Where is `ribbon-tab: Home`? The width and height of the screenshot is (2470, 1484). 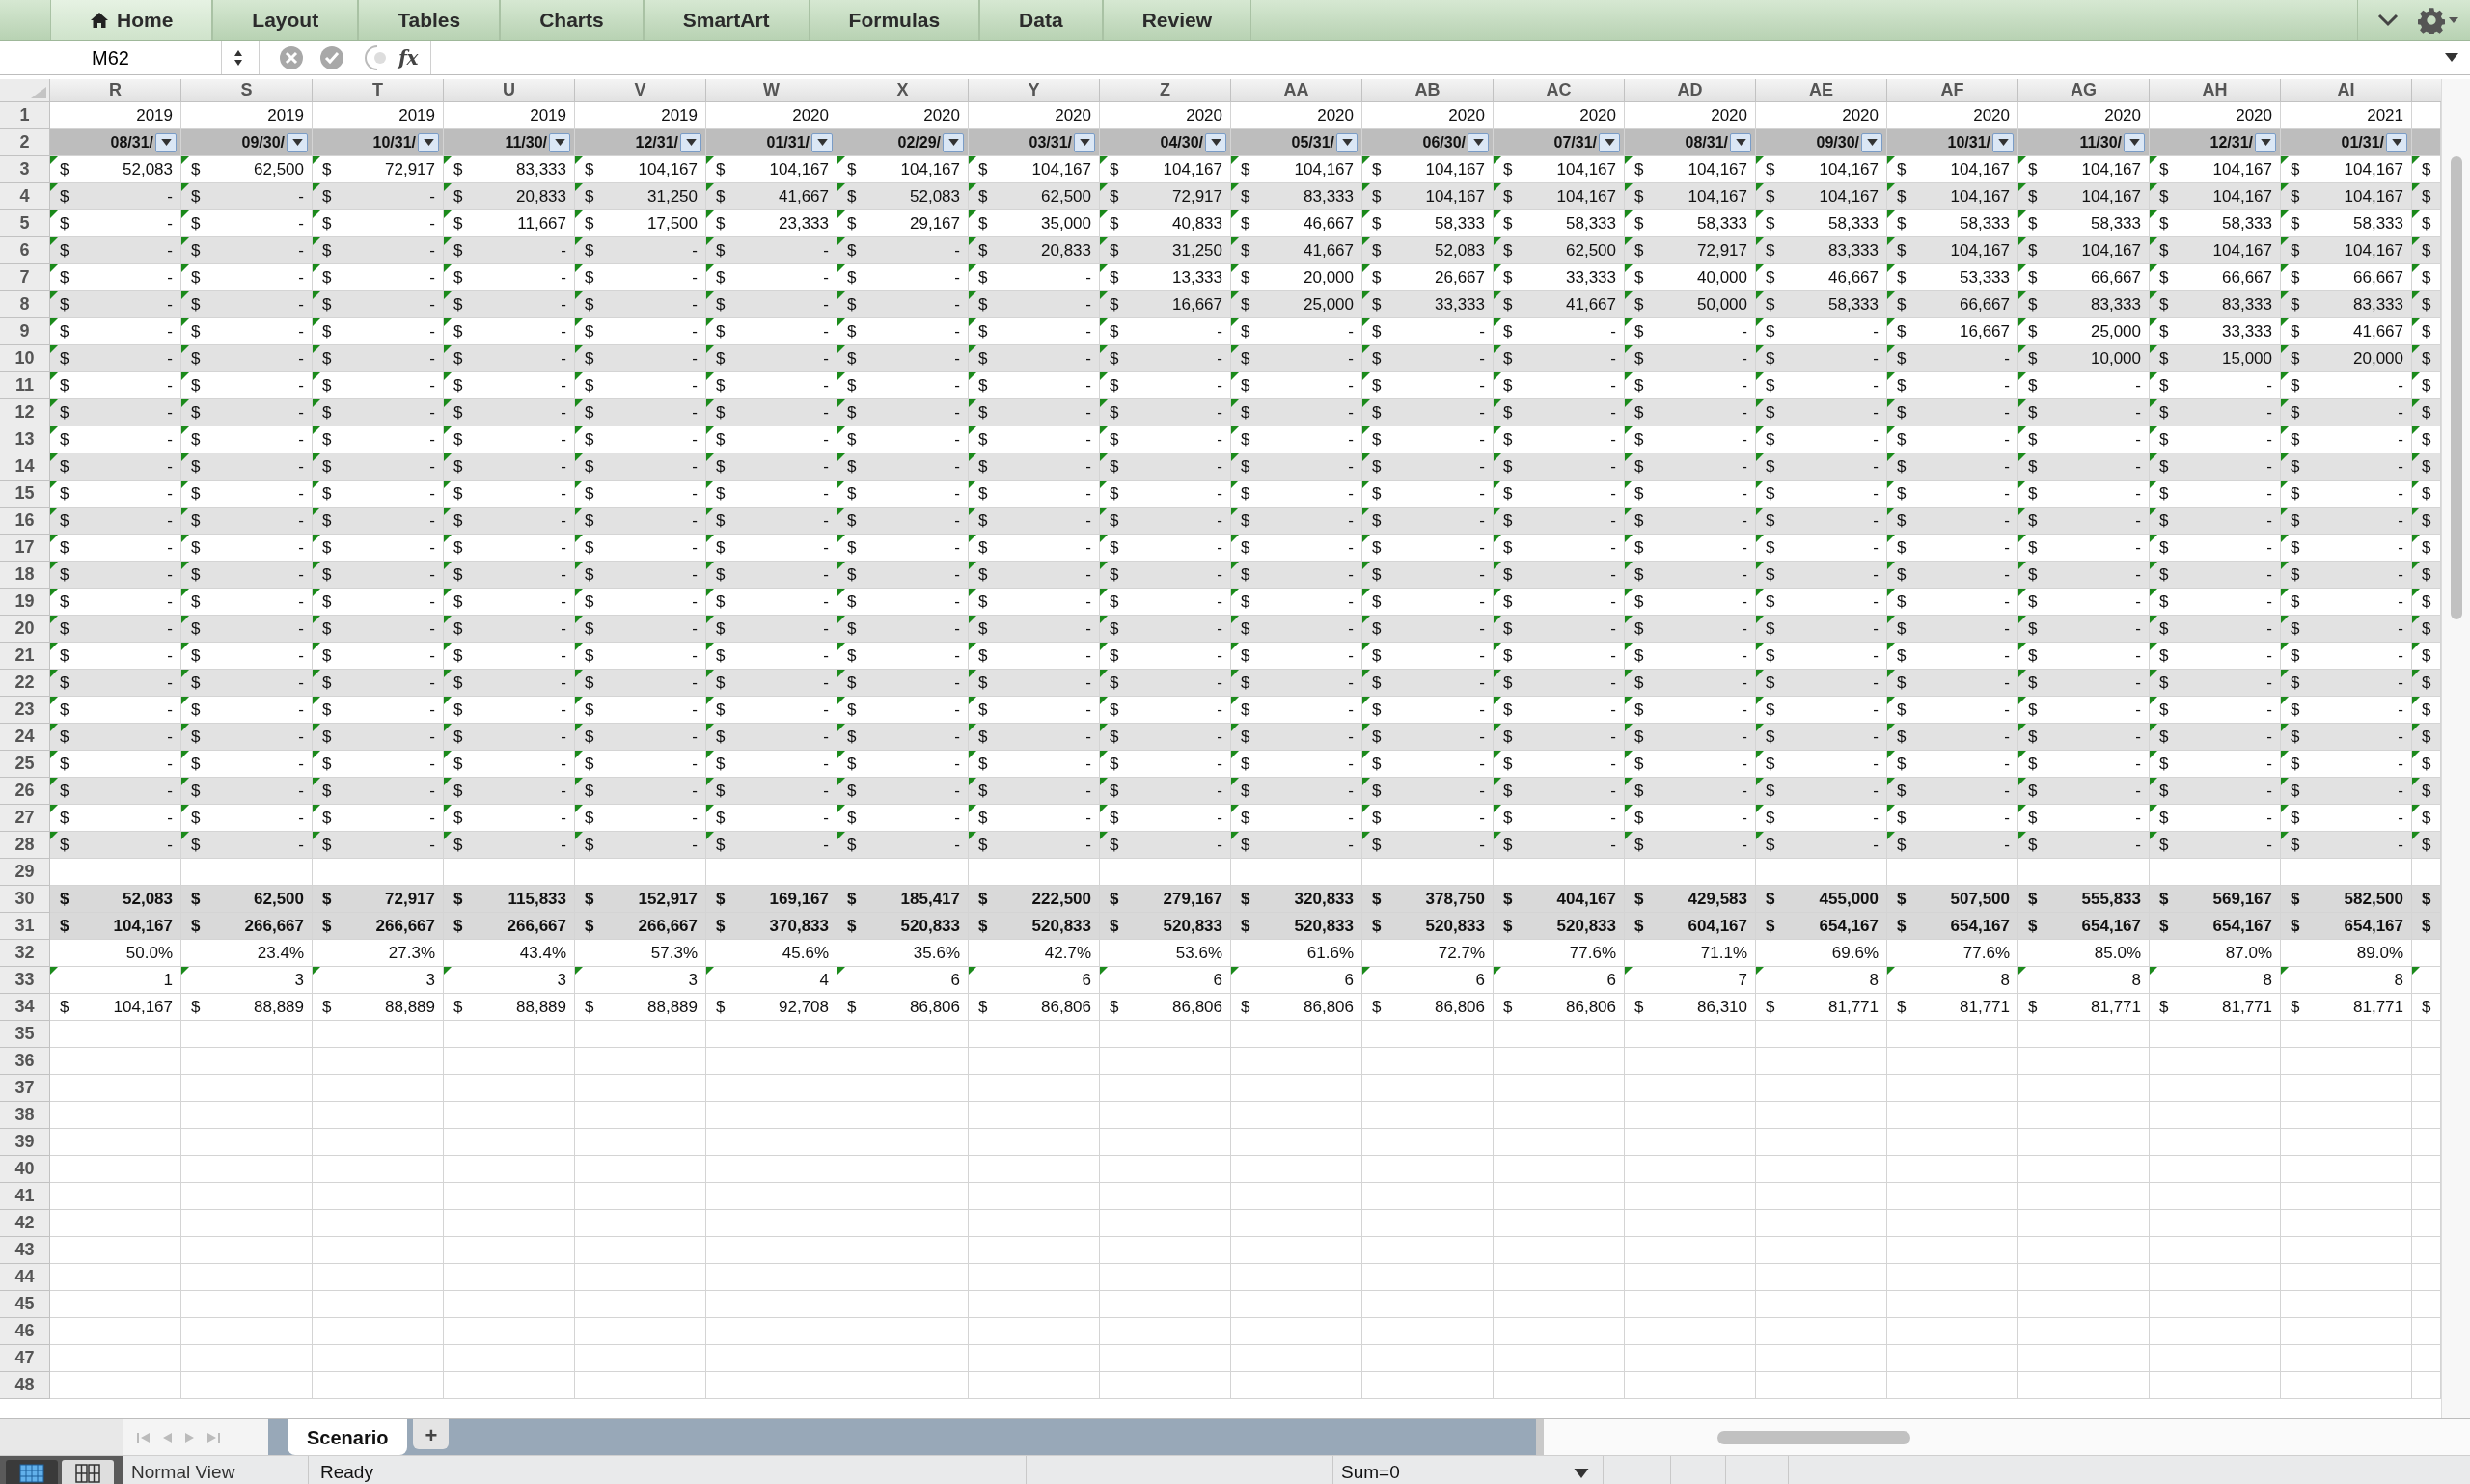
ribbon-tab: Home is located at coordinates (131, 20).